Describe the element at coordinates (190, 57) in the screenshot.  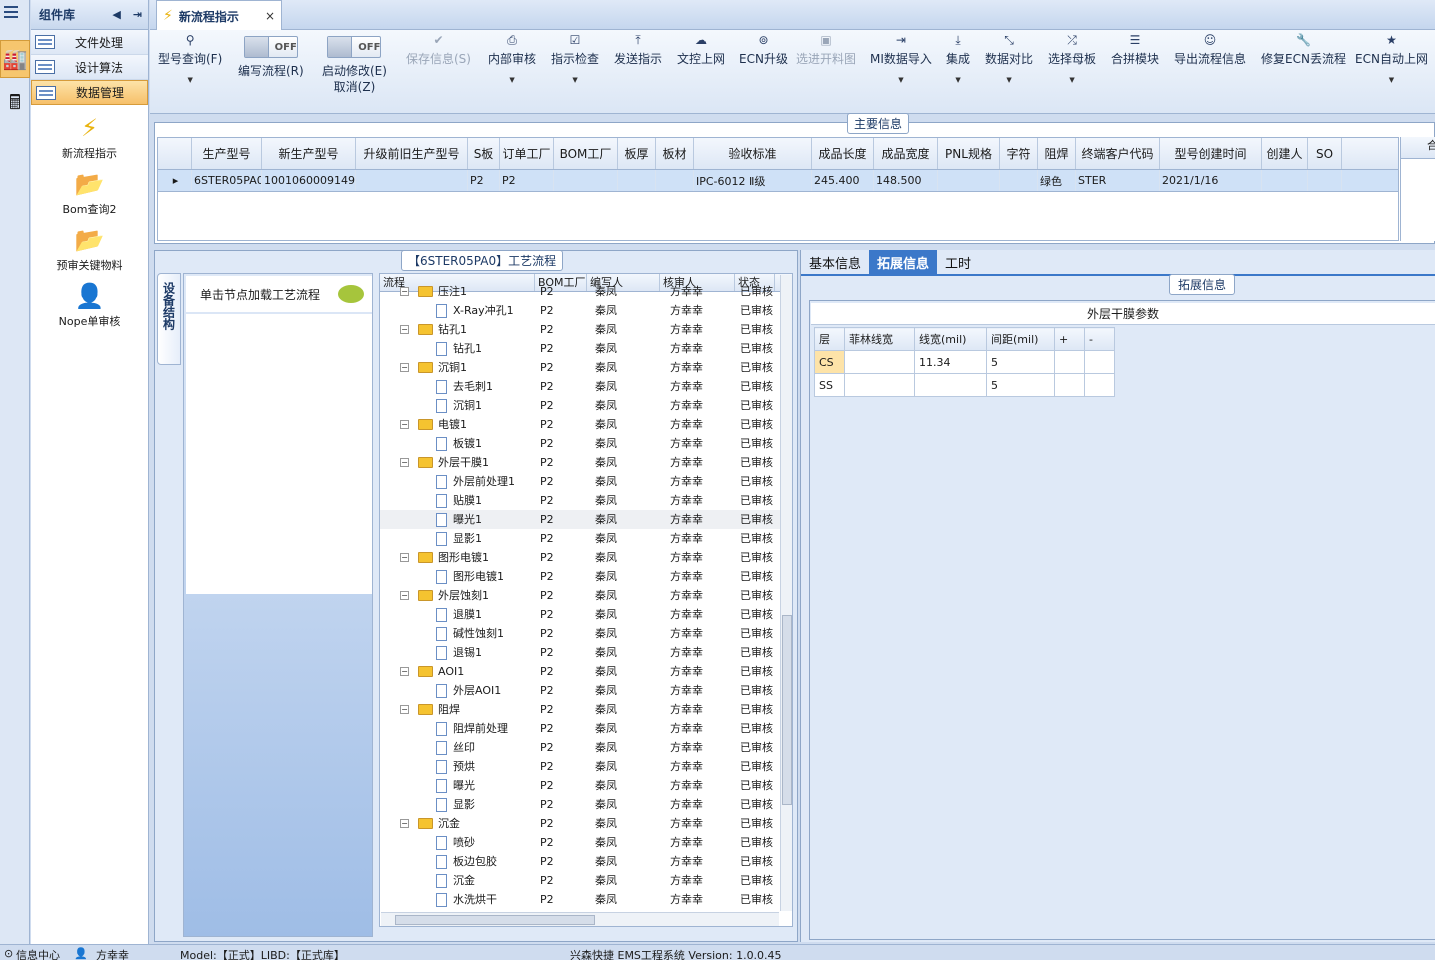
I see `model-query-button: ⚲ 型号查询(F) ▼` at that location.